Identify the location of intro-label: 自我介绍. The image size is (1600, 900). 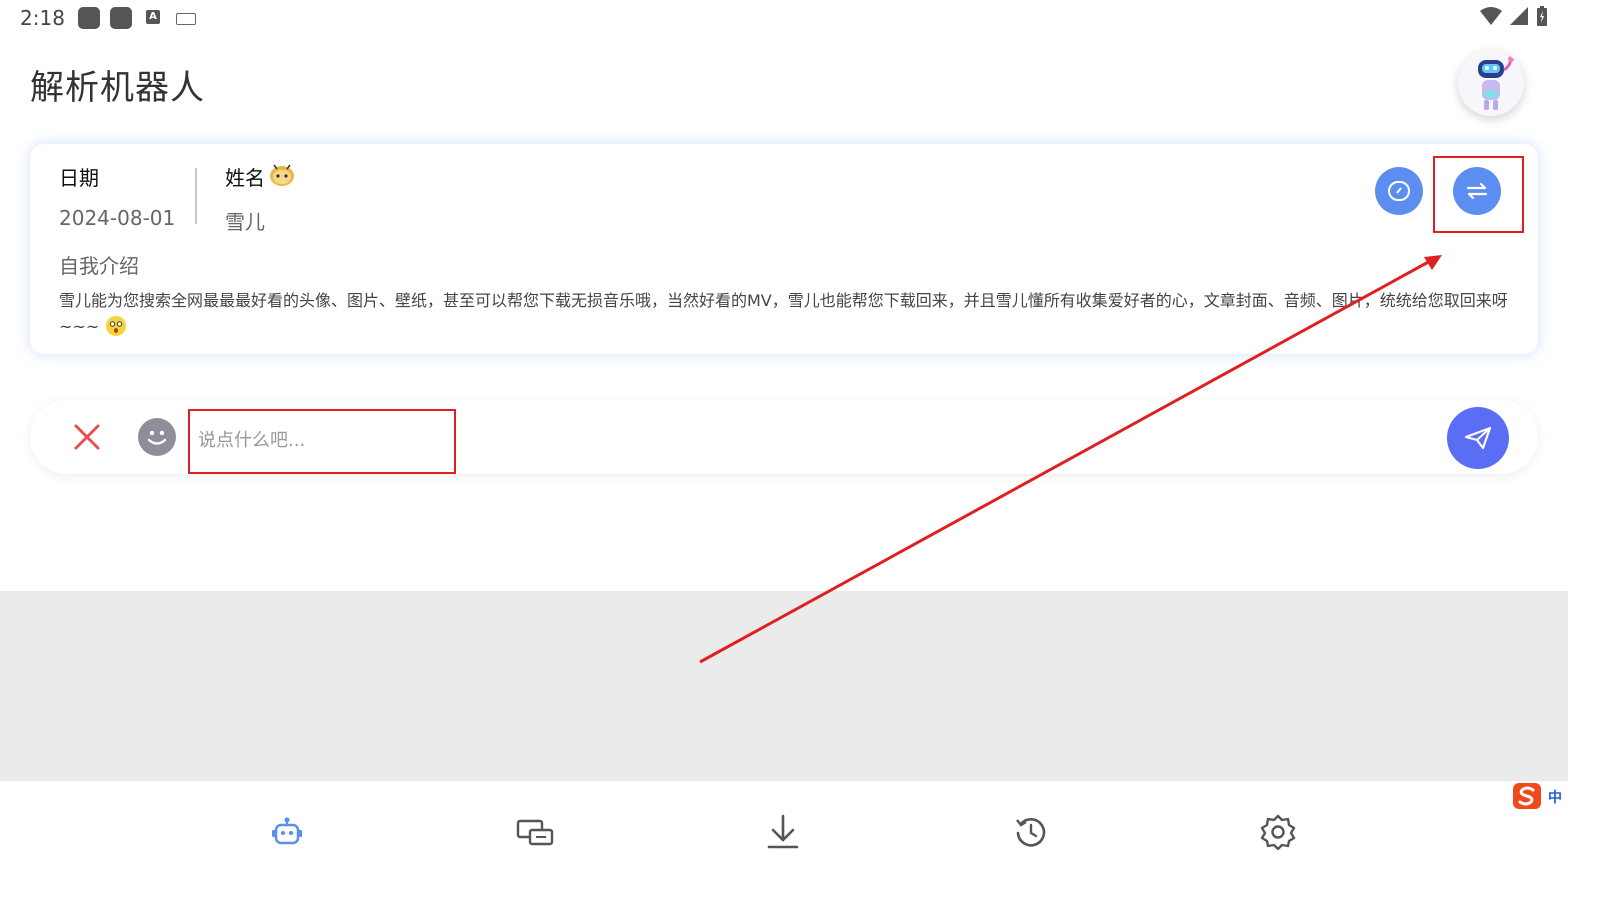
(99, 266).